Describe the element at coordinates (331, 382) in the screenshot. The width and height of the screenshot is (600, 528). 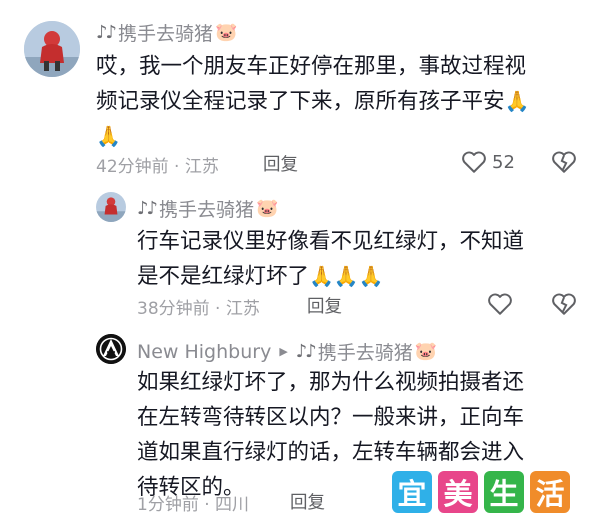
I see `comment-line: 如果红绿灯坏了，那为什么视频拍摄者还` at that location.